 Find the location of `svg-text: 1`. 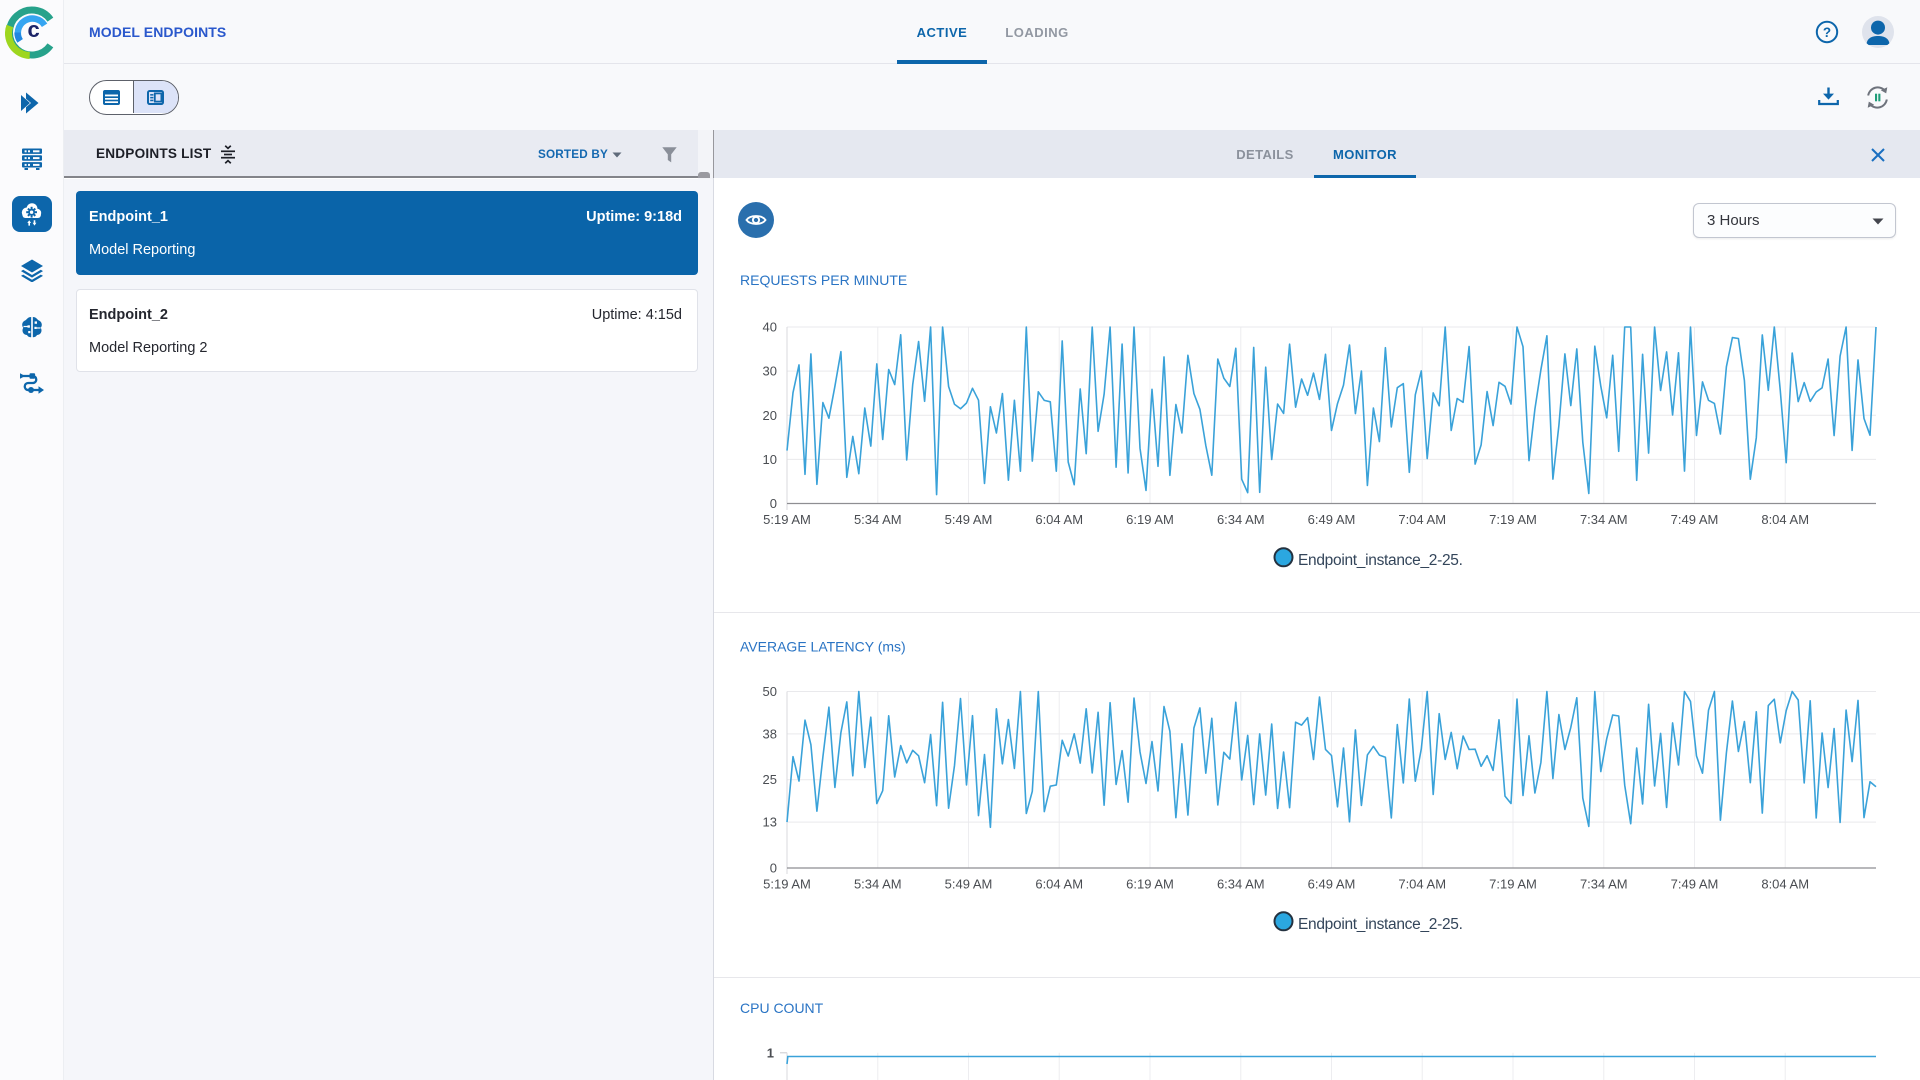

svg-text: 1 is located at coordinates (770, 1052).